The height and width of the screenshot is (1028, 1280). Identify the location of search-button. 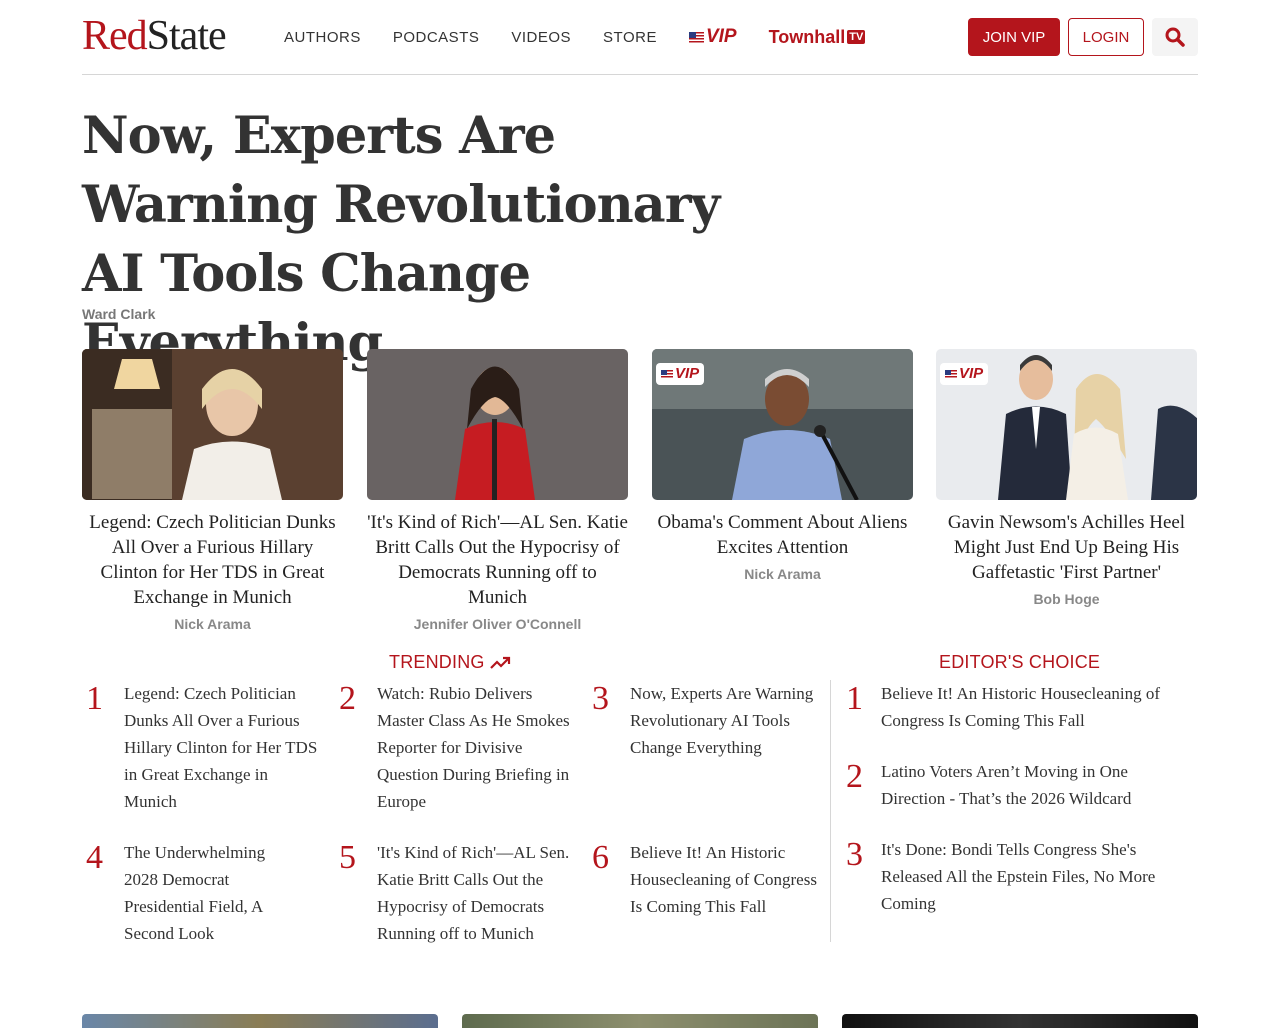
(1175, 37).